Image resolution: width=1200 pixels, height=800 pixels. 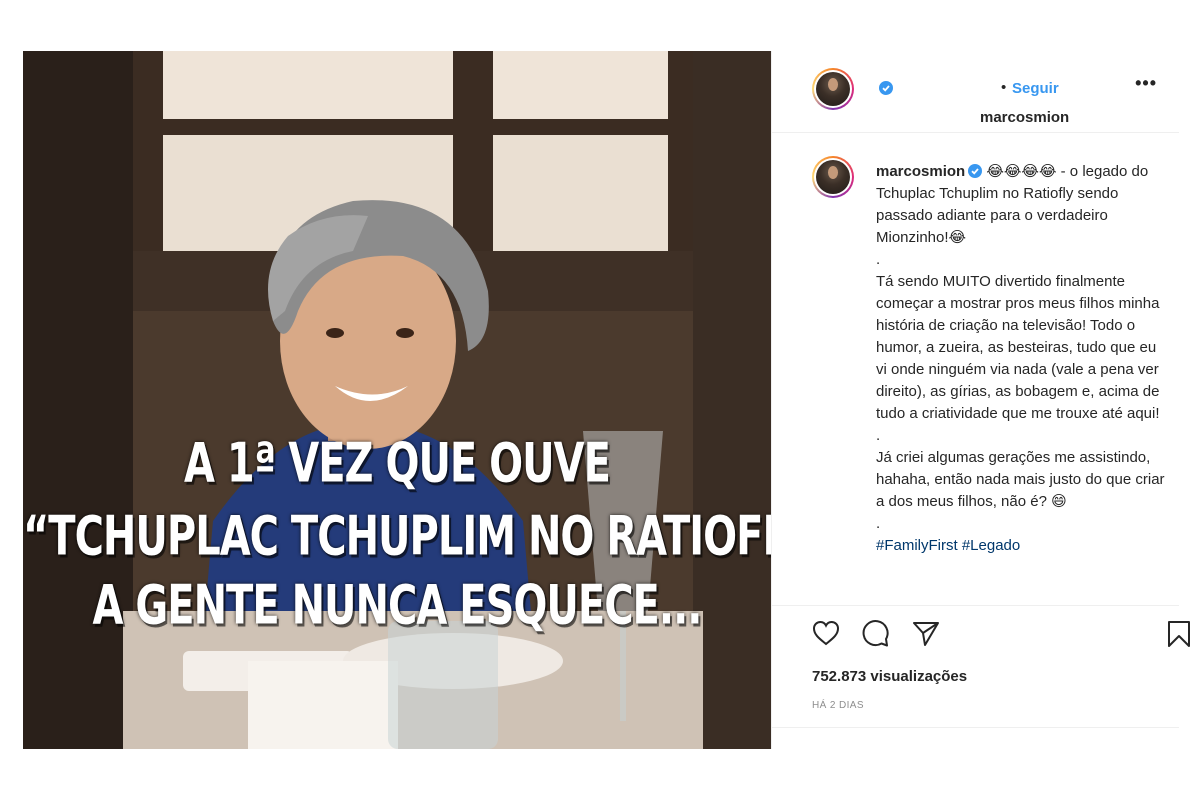 I want to click on post-actions: 752.873 visualizações HÁ 2 DIAS, so click(x=981, y=677).